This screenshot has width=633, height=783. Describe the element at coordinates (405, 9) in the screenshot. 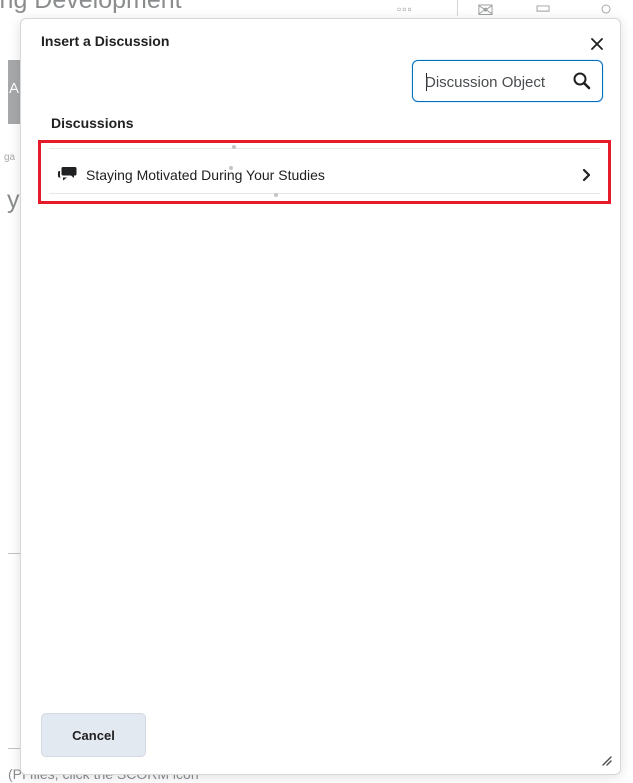

I see `grid-icon: ▫▫▫` at that location.